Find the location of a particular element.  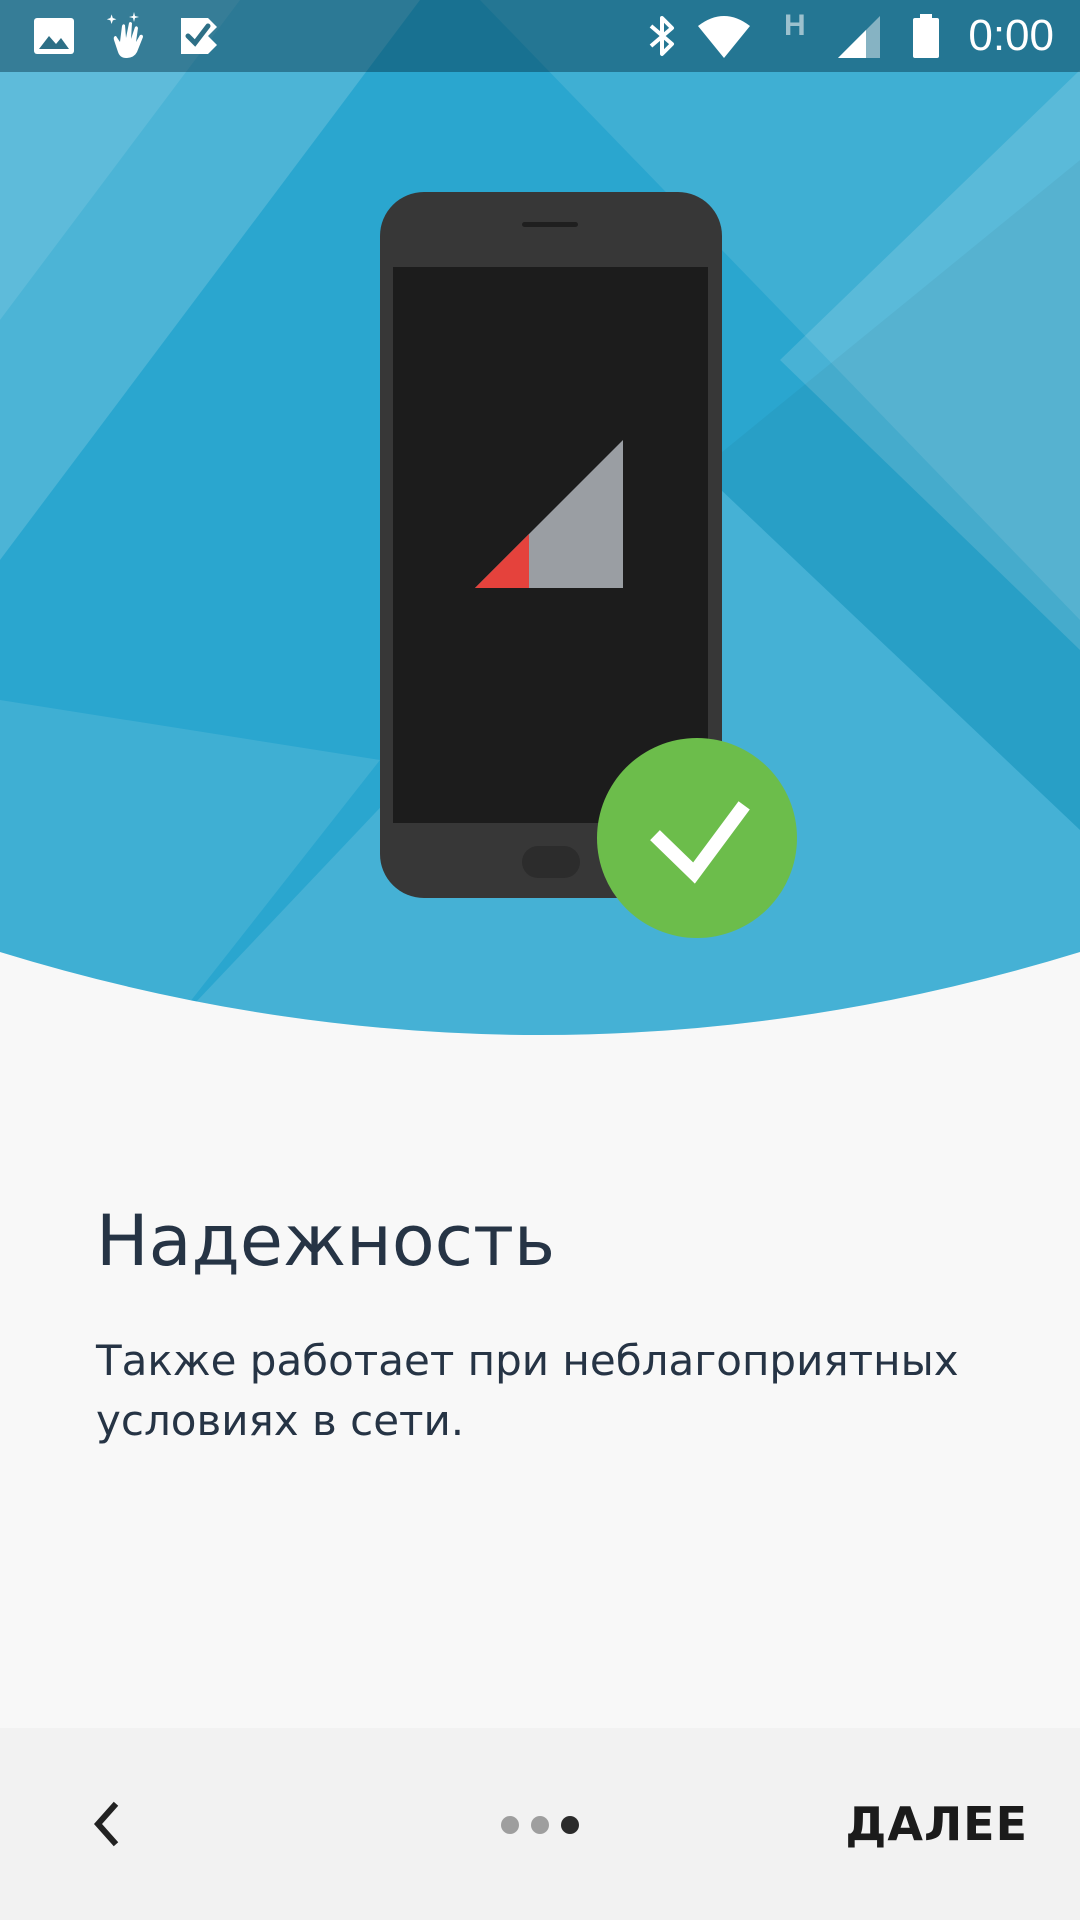

gesture-sparkle-icon is located at coordinates (124, 35).